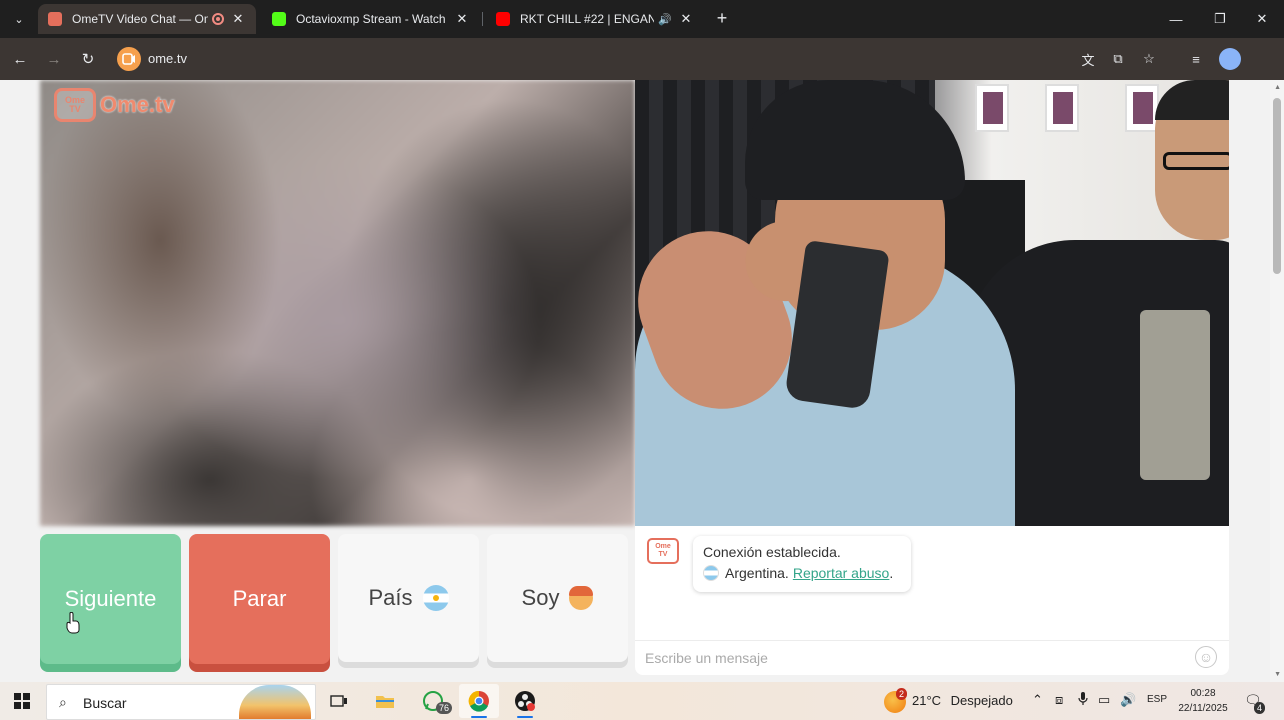  Describe the element at coordinates (181, 702) in the screenshot. I see `taskbar-search: ⌕ Buscar` at that location.